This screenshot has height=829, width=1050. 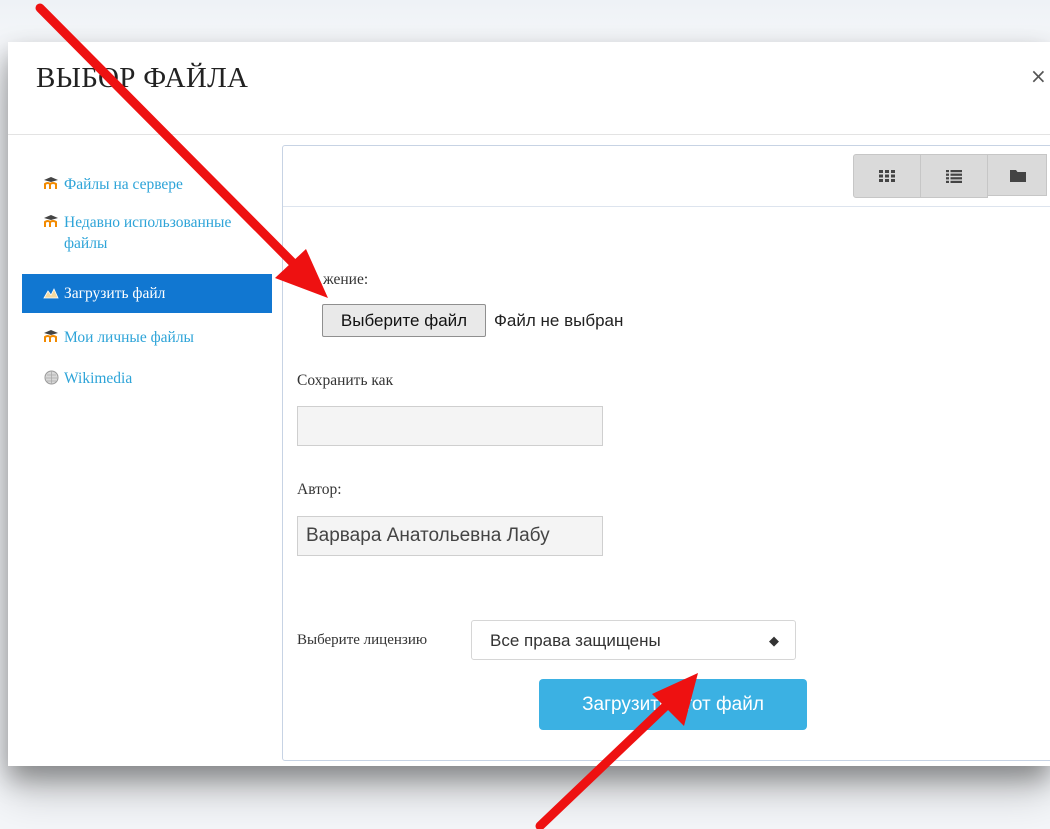 What do you see at coordinates (1017, 175) in the screenshot?
I see `folder-view-icon` at bounding box center [1017, 175].